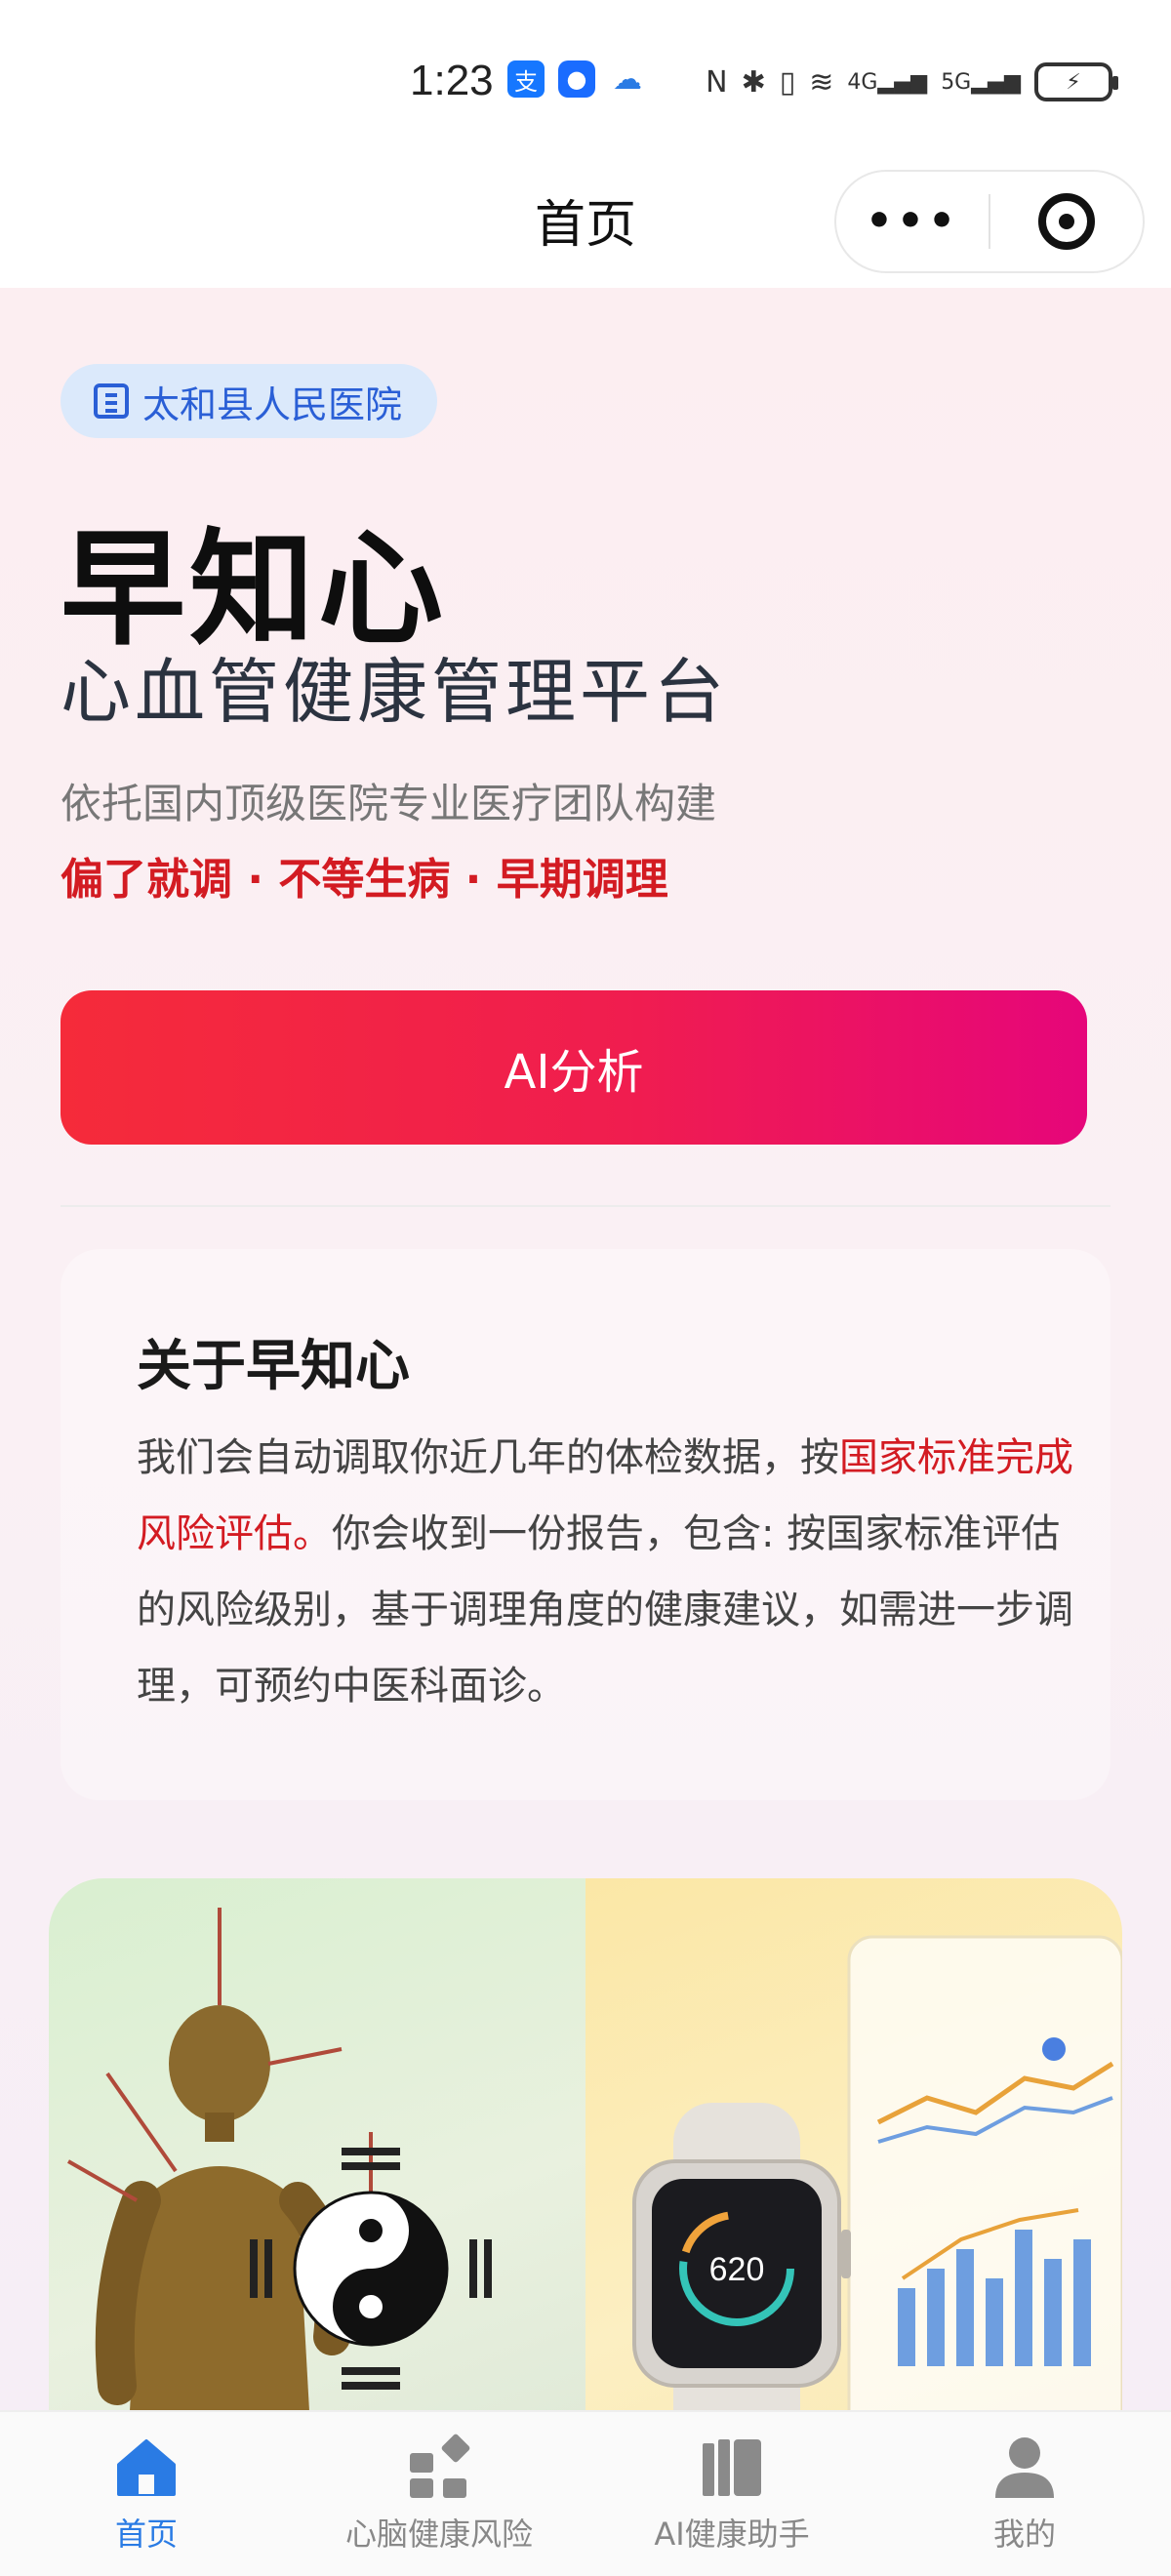  I want to click on tcm-illustration, so click(317, 2171).